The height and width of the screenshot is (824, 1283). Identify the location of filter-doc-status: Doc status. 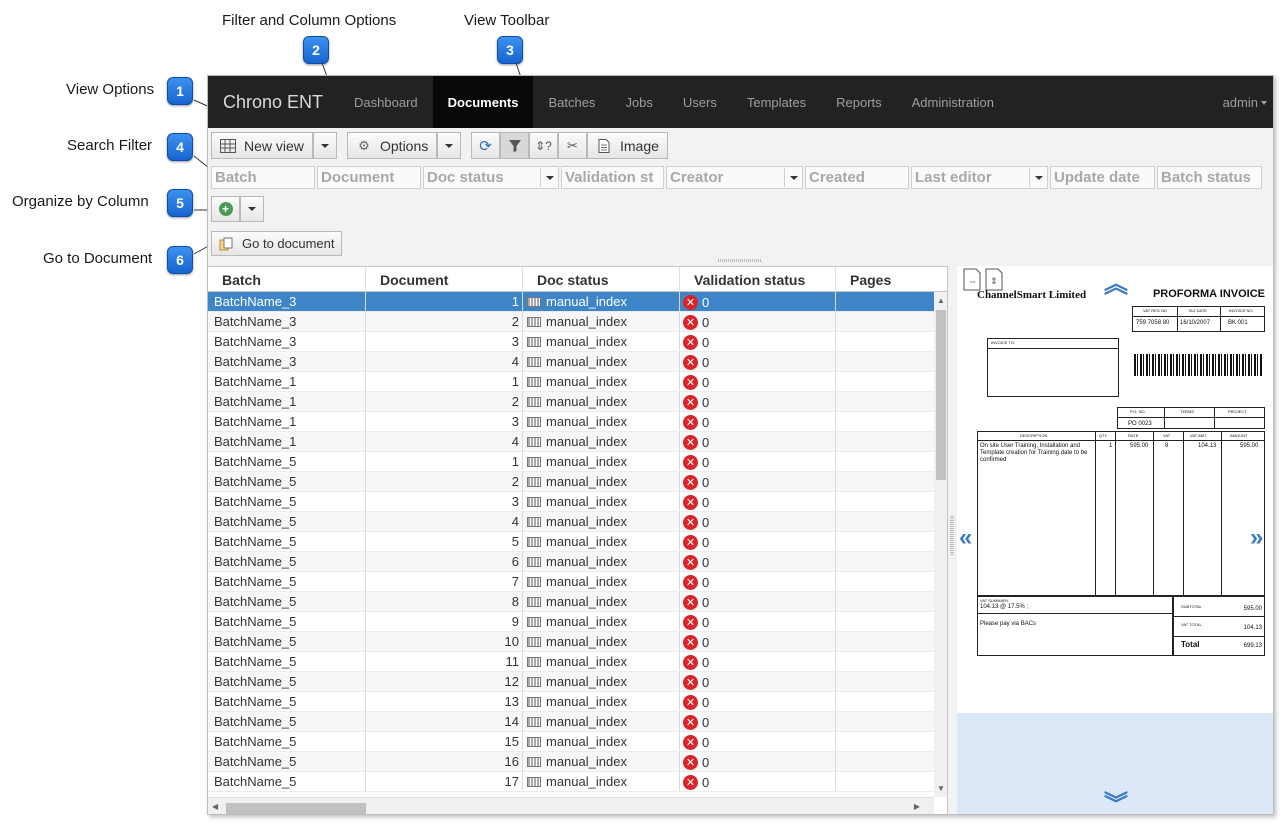
(491, 177).